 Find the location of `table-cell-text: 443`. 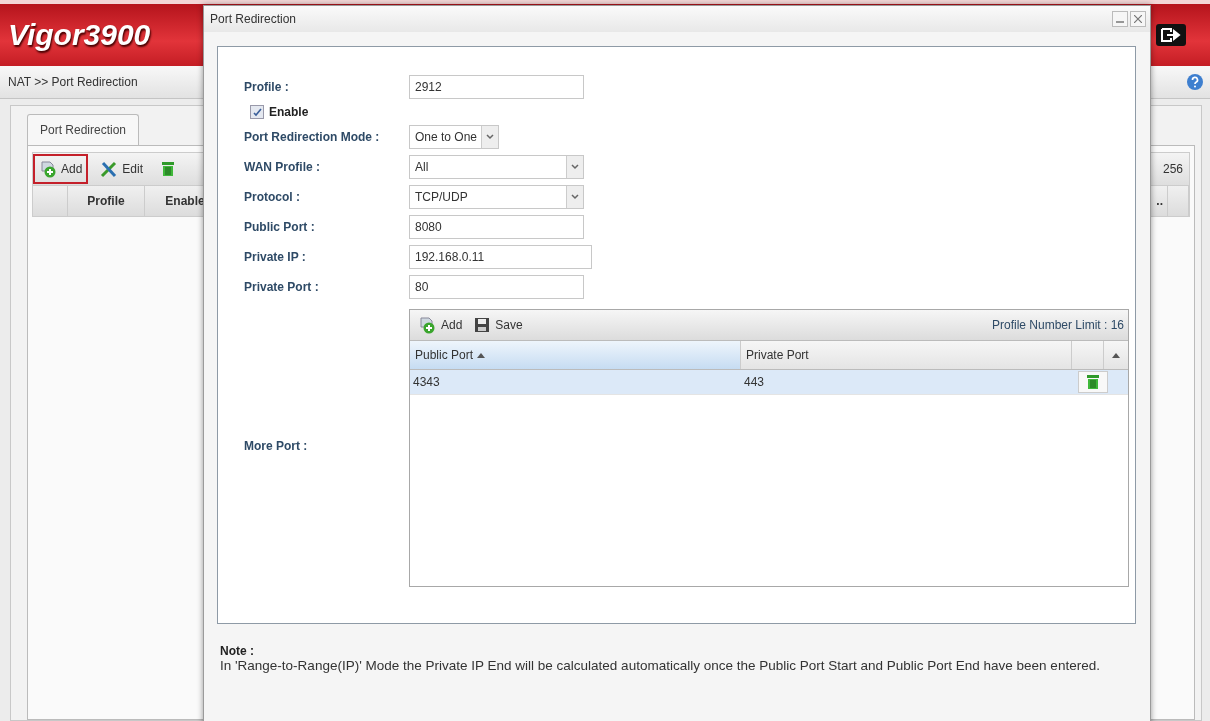

table-cell-text: 443 is located at coordinates (754, 382).